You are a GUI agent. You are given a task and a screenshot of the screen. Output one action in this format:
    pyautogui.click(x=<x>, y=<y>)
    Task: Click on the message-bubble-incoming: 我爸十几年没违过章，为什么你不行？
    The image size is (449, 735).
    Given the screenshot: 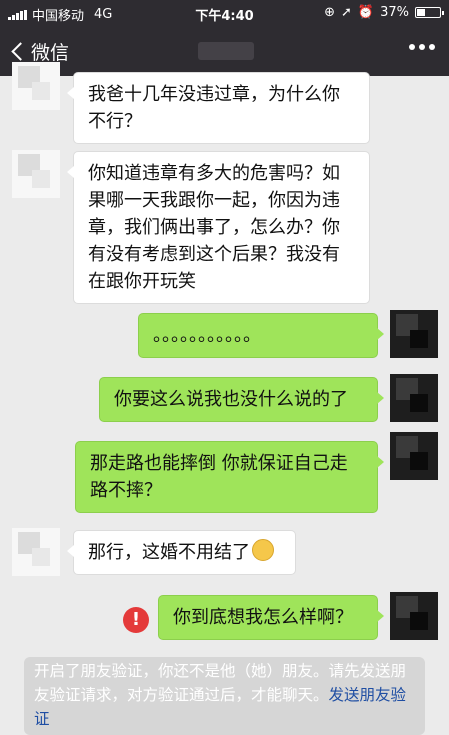 What is the action you would take?
    pyautogui.click(x=218, y=108)
    